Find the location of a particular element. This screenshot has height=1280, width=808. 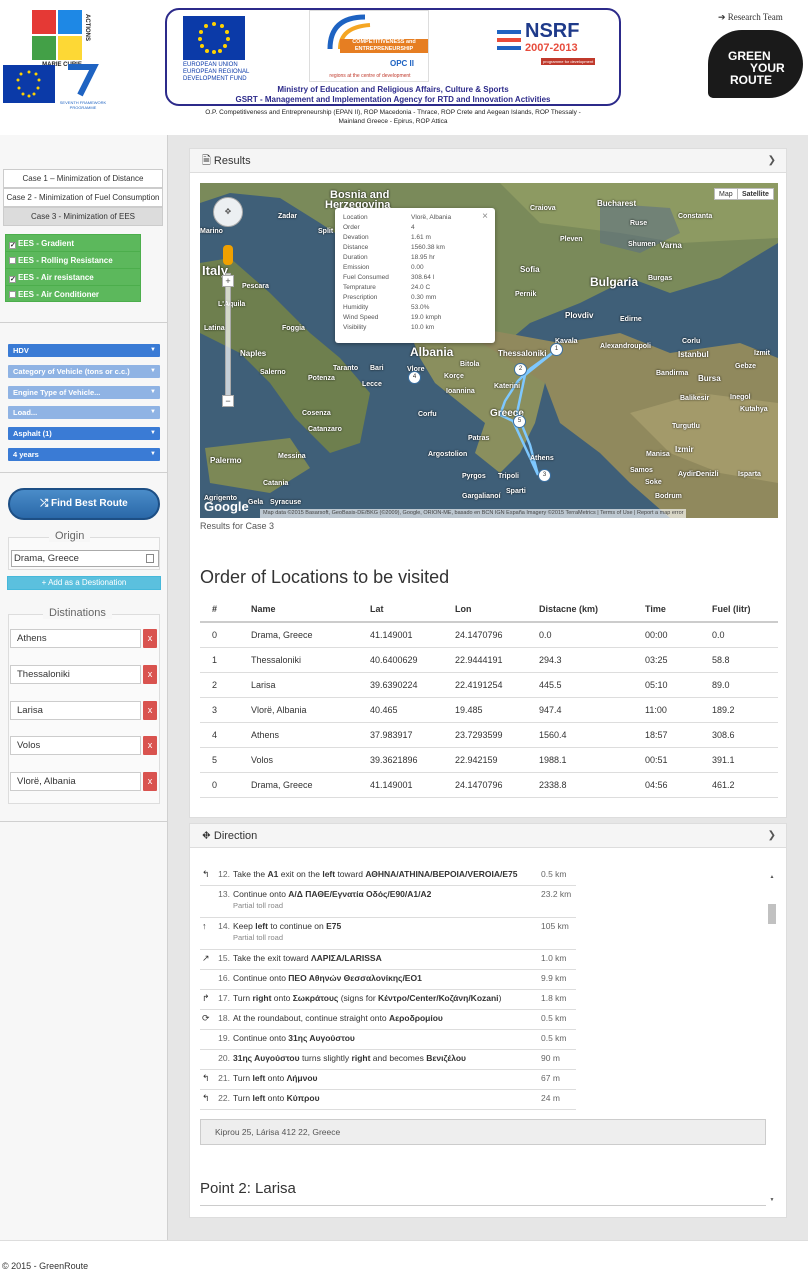

map-label: Manisa is located at coordinates (658, 454).